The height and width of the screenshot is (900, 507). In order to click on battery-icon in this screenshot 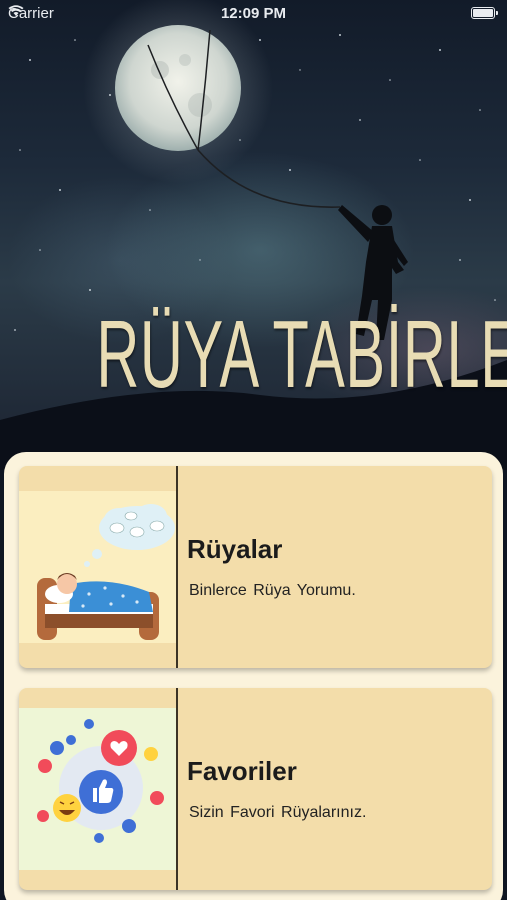, I will do `click(484, 13)`.